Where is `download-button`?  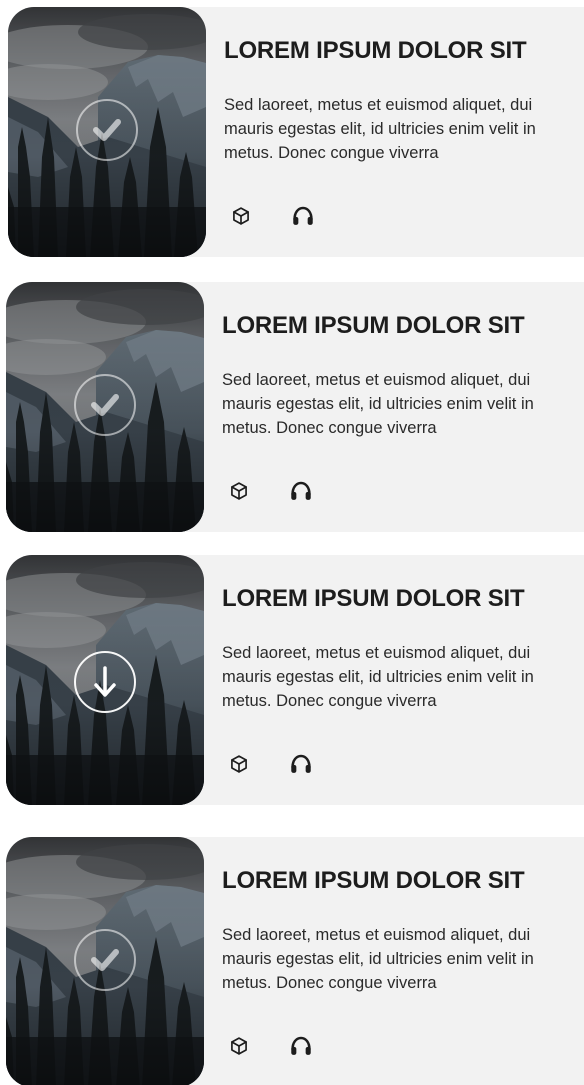
download-button is located at coordinates (105, 682).